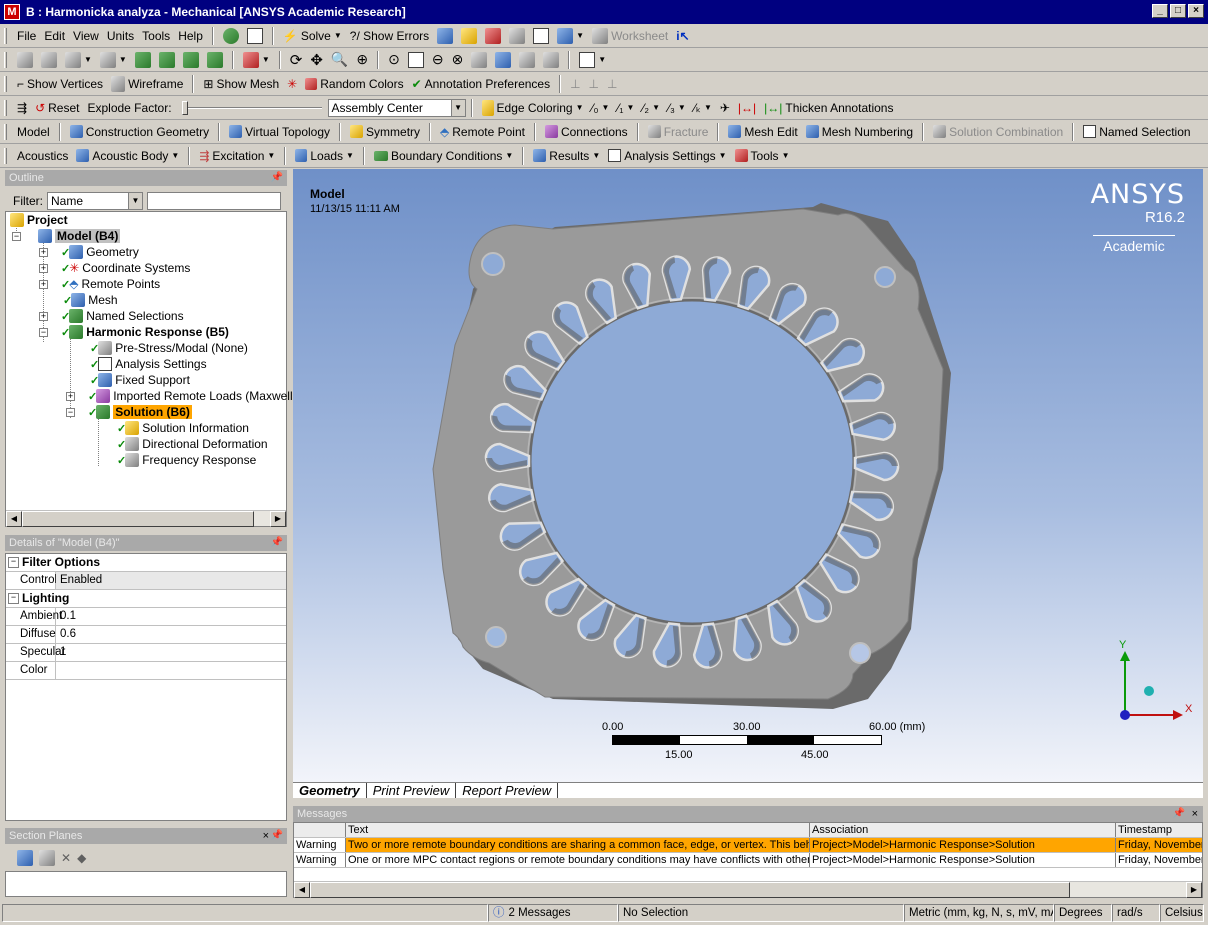 This screenshot has height=925, width=1208. I want to click on filter-select: Name ▼, so click(95, 201).